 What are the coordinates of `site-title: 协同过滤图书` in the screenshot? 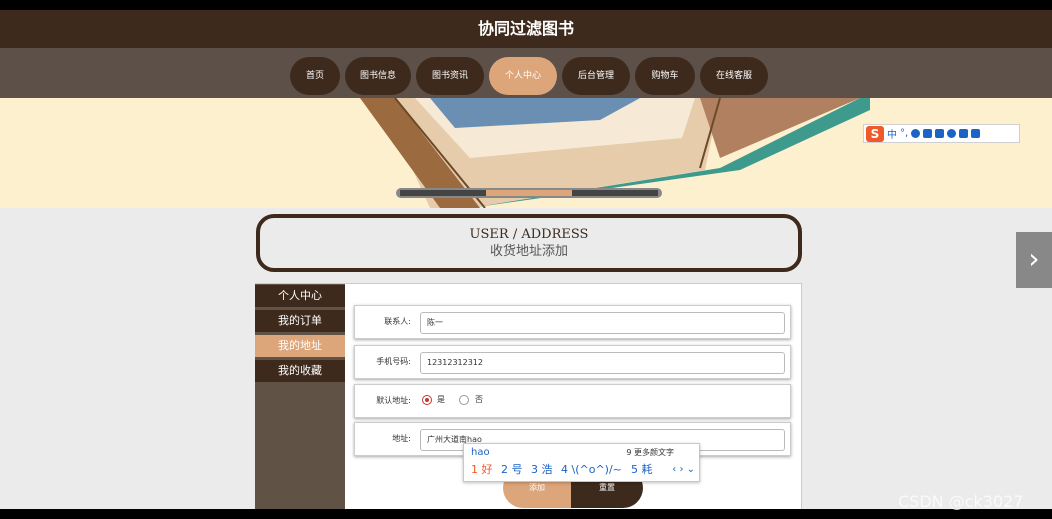 It's located at (526, 29).